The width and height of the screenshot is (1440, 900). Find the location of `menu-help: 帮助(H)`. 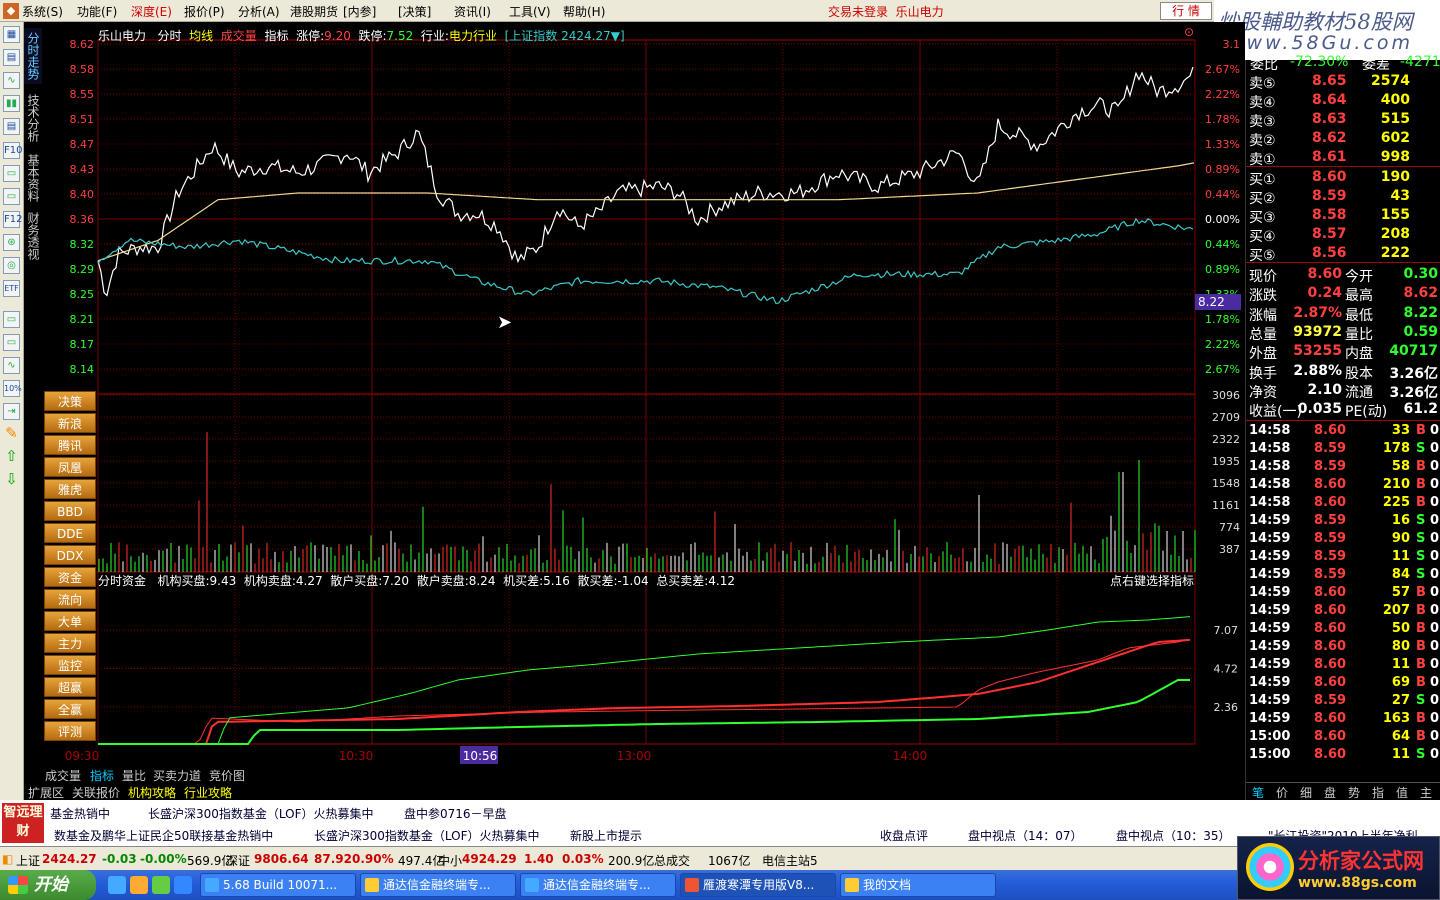

menu-help: 帮助(H) is located at coordinates (584, 11).